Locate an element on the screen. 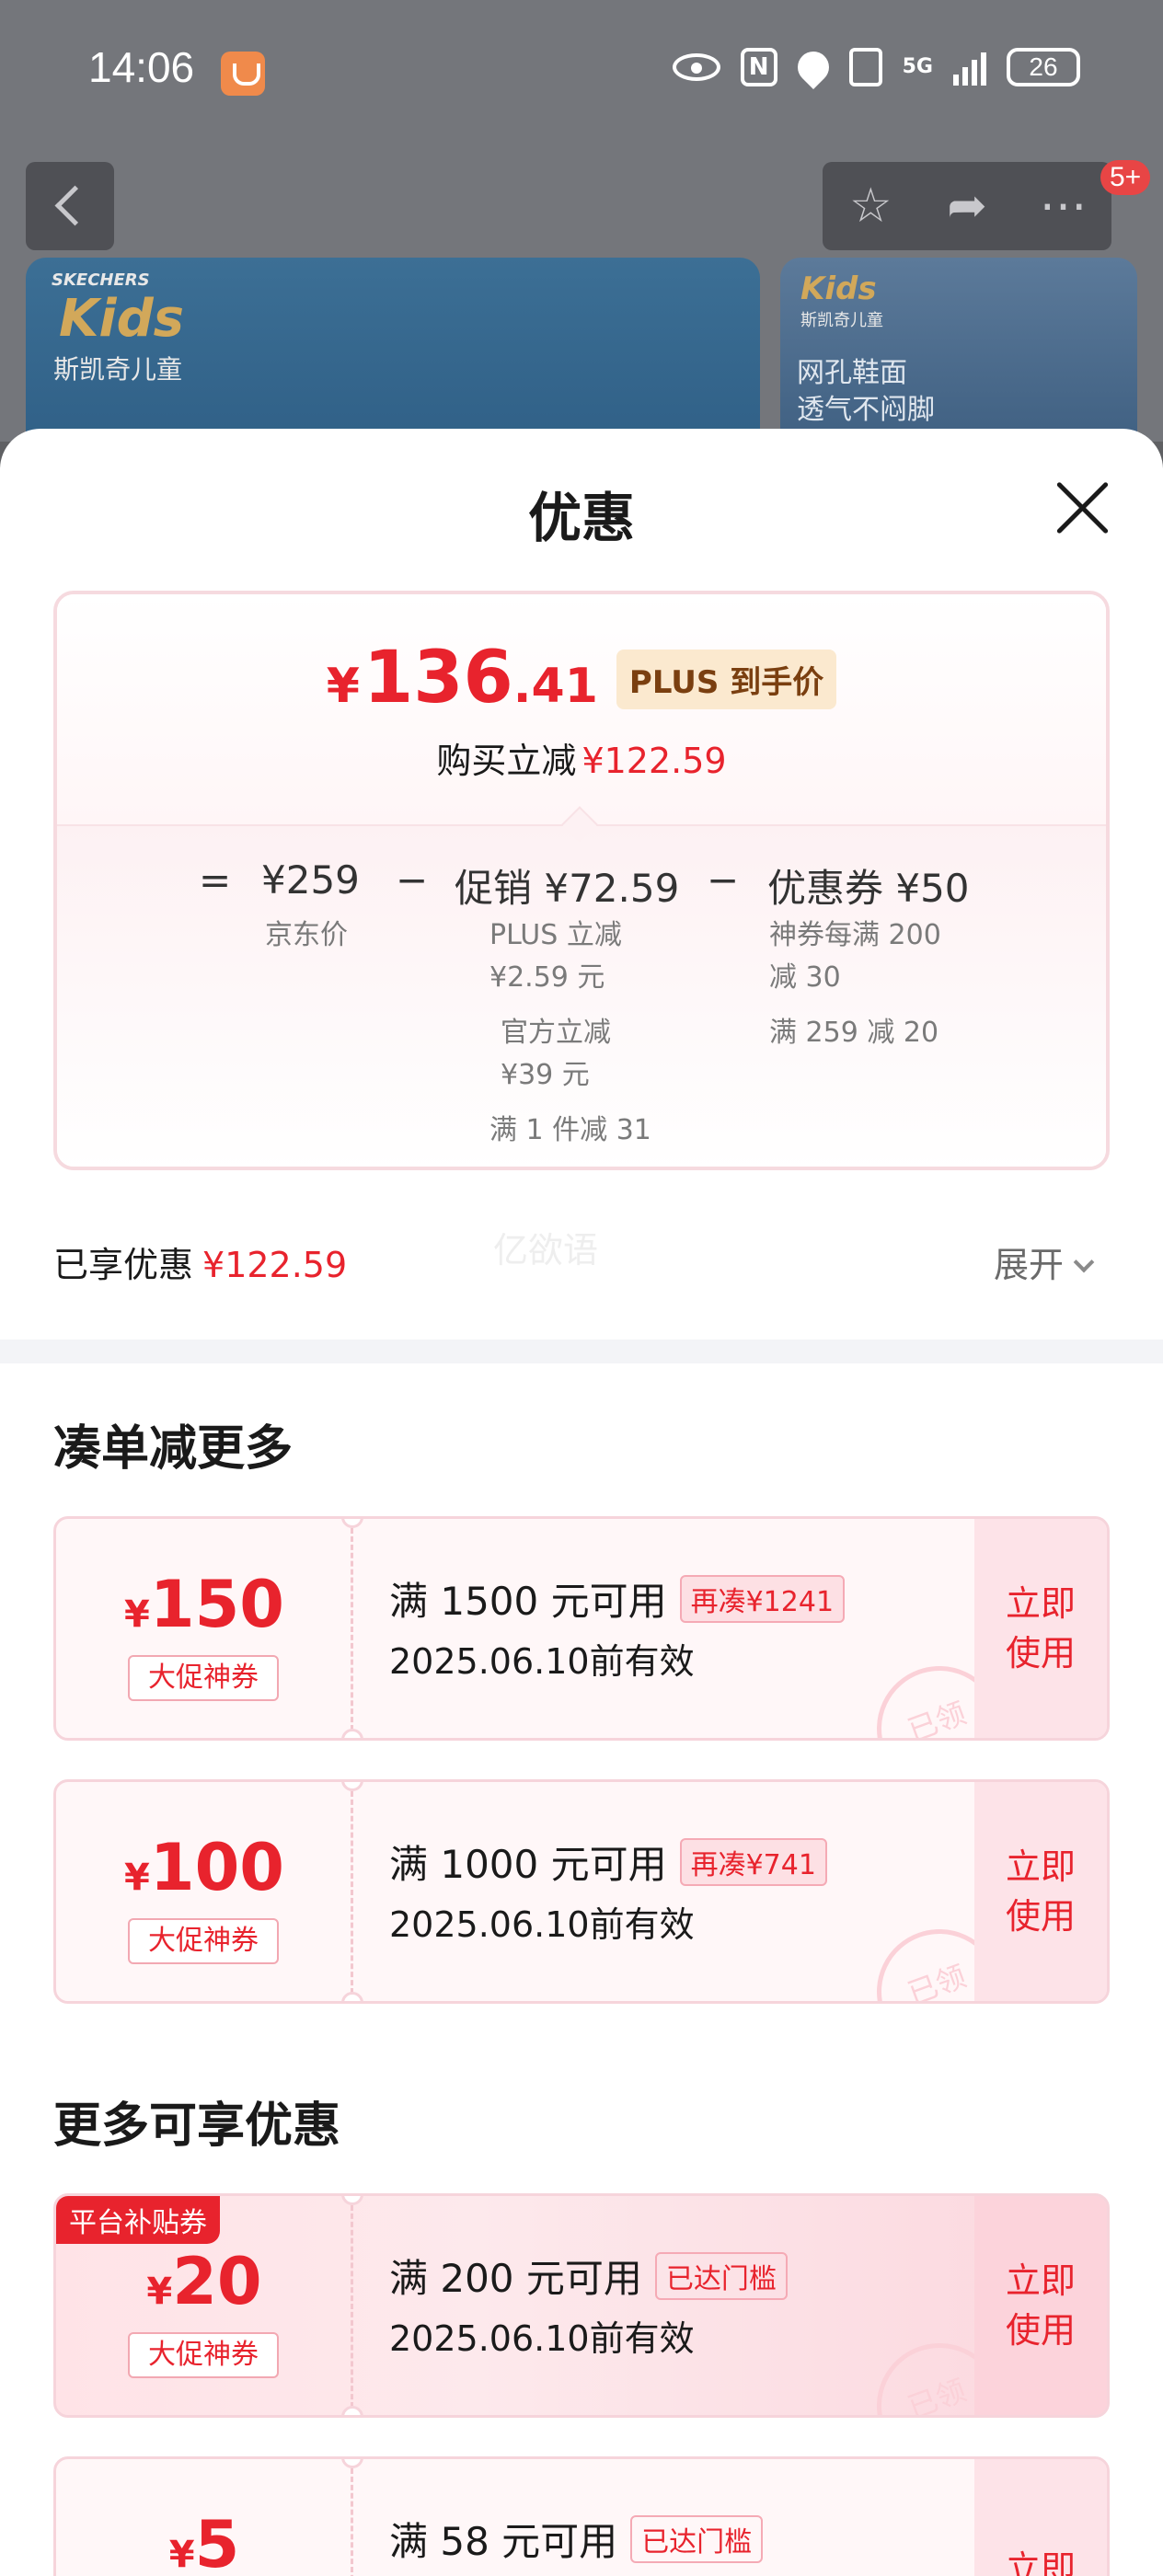  enjoyed-label: 已享优惠 is located at coordinates (123, 1265).